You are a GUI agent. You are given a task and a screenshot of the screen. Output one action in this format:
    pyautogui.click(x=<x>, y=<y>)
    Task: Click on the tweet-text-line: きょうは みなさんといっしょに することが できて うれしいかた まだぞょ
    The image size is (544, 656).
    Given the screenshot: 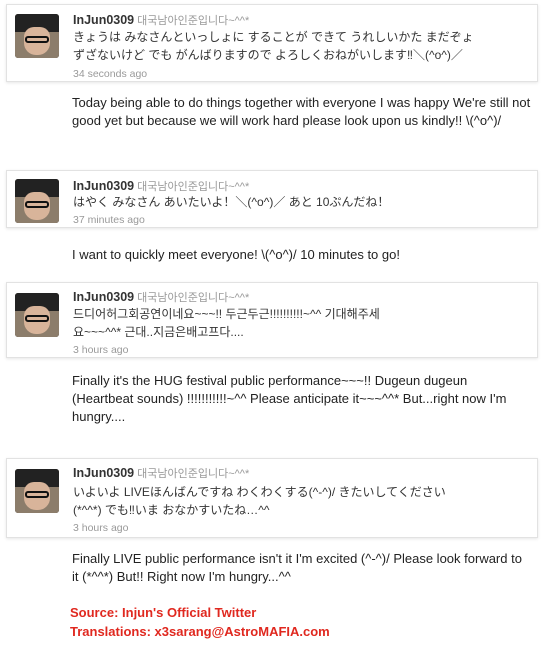 What is the action you would take?
    pyautogui.click(x=273, y=37)
    